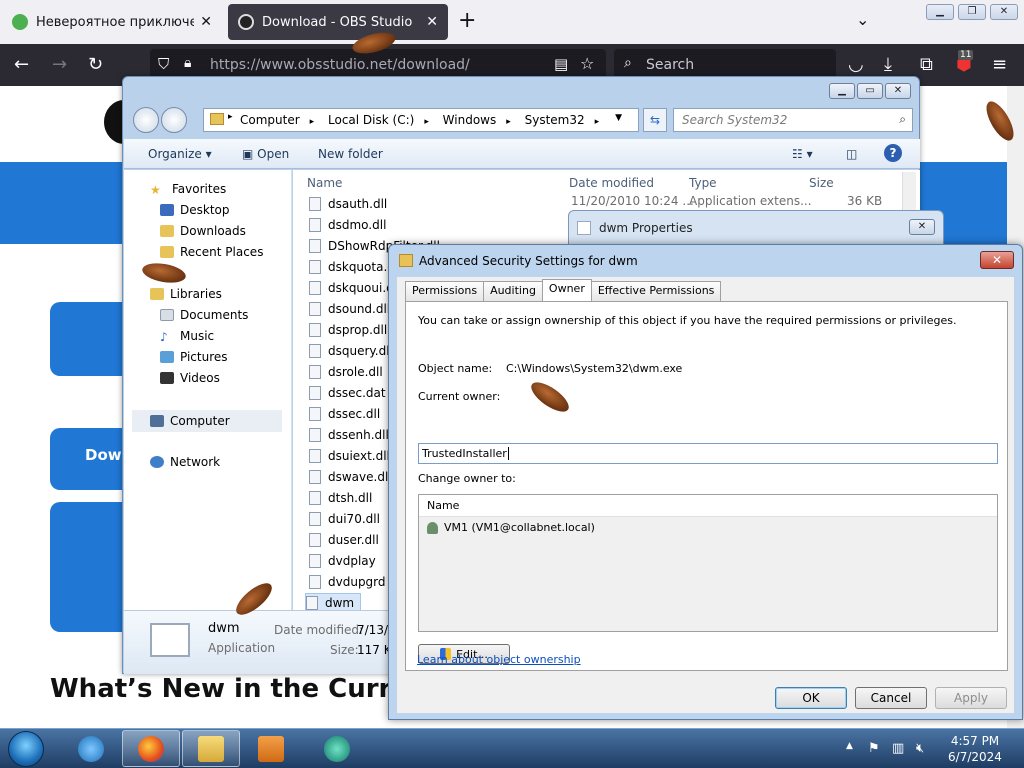 The height and width of the screenshot is (768, 1024). I want to click on dropdown-arrow-icon: ▼, so click(618, 118).